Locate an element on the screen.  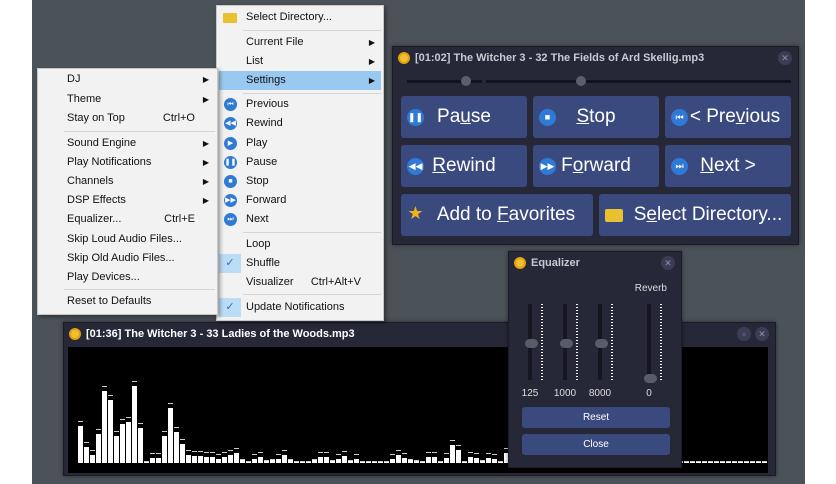
eq-tick-marks is located at coordinates (612, 342).